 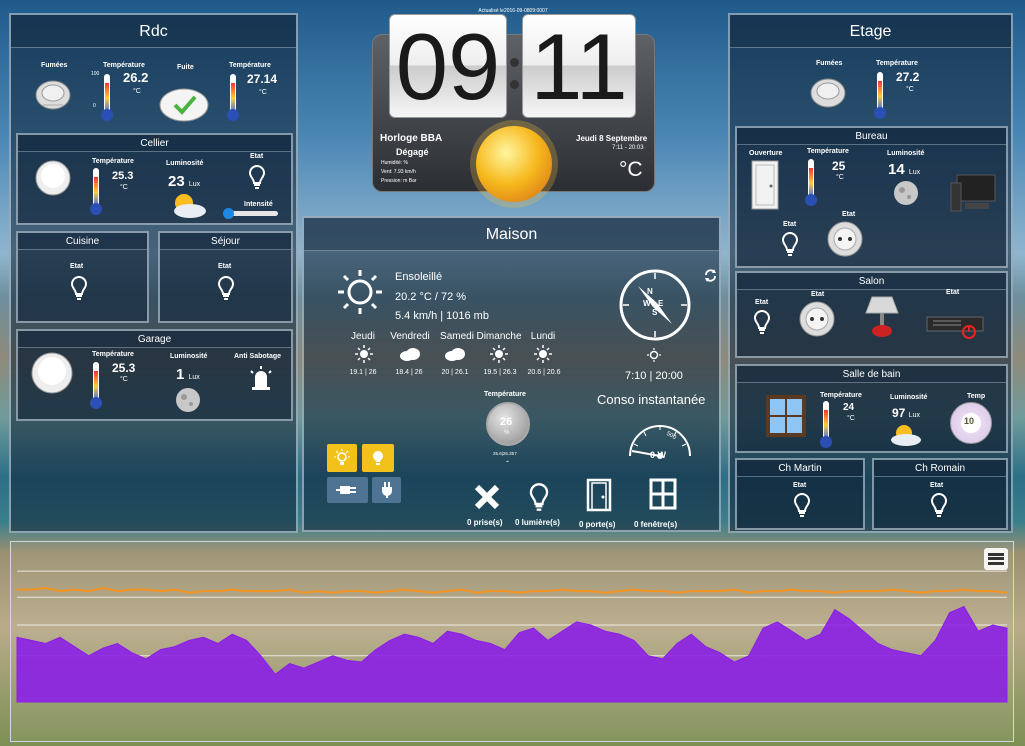 What do you see at coordinates (851, 418) in the screenshot?
I see `sdb-temp-unit: °C` at bounding box center [851, 418].